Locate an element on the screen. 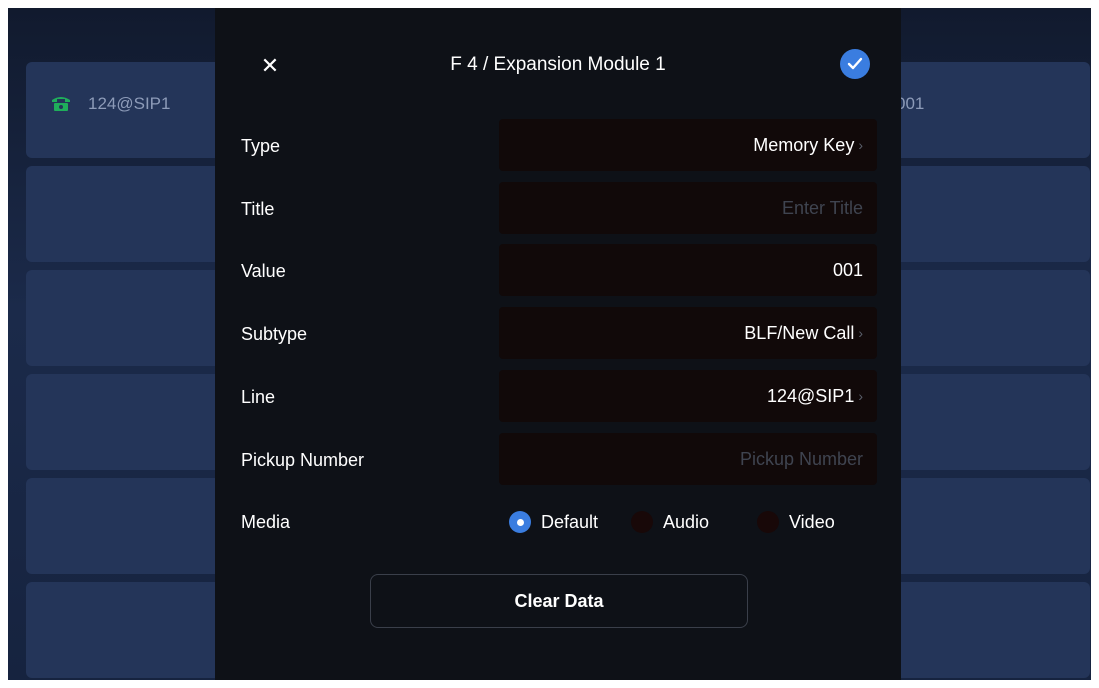 The image size is (1099, 688). bg-key-label: 124@SIP1 is located at coordinates (129, 103).